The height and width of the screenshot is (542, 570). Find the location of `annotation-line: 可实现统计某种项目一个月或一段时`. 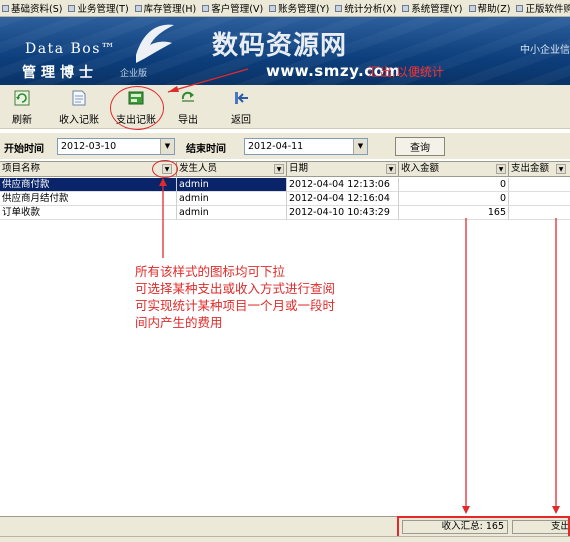

annotation-line: 可实现统计某种项目一个月或一段时 is located at coordinates (235, 305).